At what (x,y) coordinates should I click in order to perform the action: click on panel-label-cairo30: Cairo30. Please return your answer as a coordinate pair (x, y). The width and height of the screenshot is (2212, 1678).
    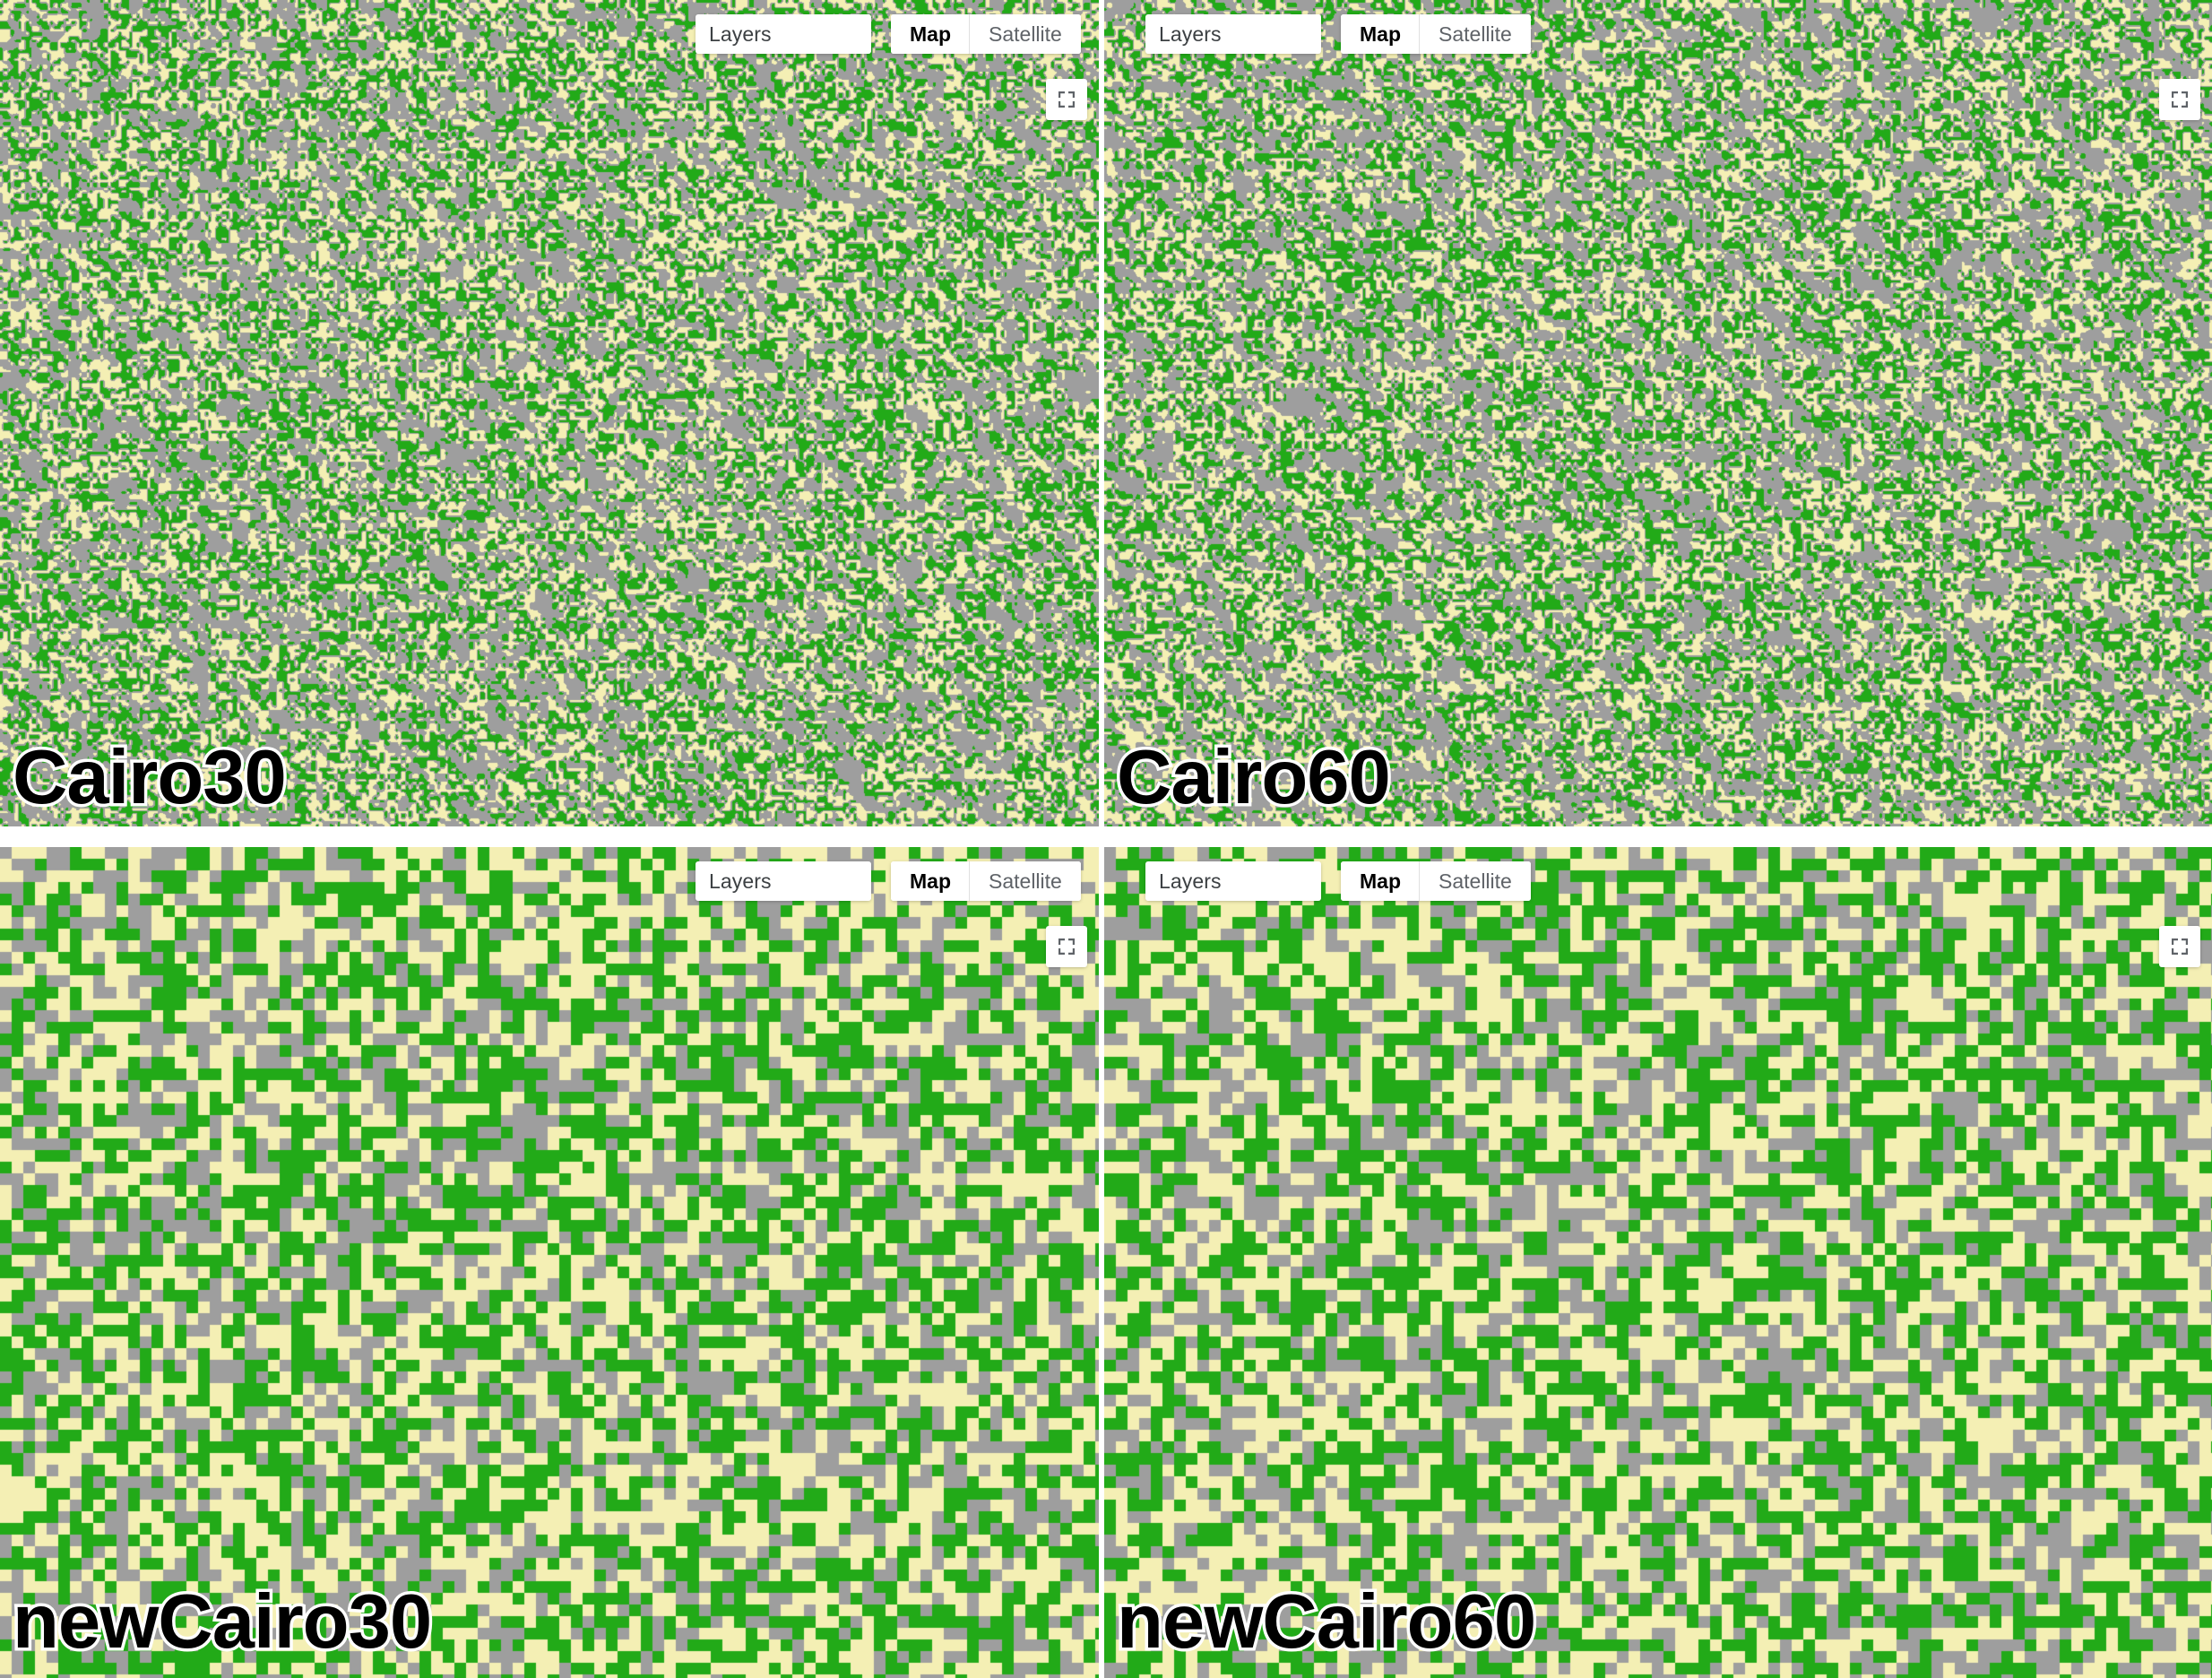
    Looking at the image, I should click on (150, 778).